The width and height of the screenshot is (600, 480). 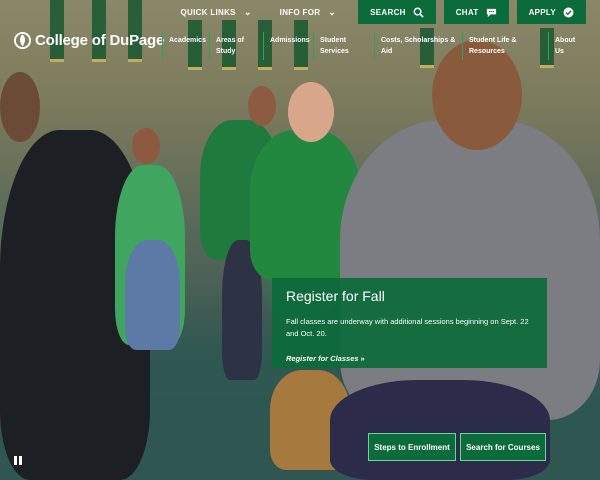 I want to click on nav-item-label: Student, so click(x=333, y=40).